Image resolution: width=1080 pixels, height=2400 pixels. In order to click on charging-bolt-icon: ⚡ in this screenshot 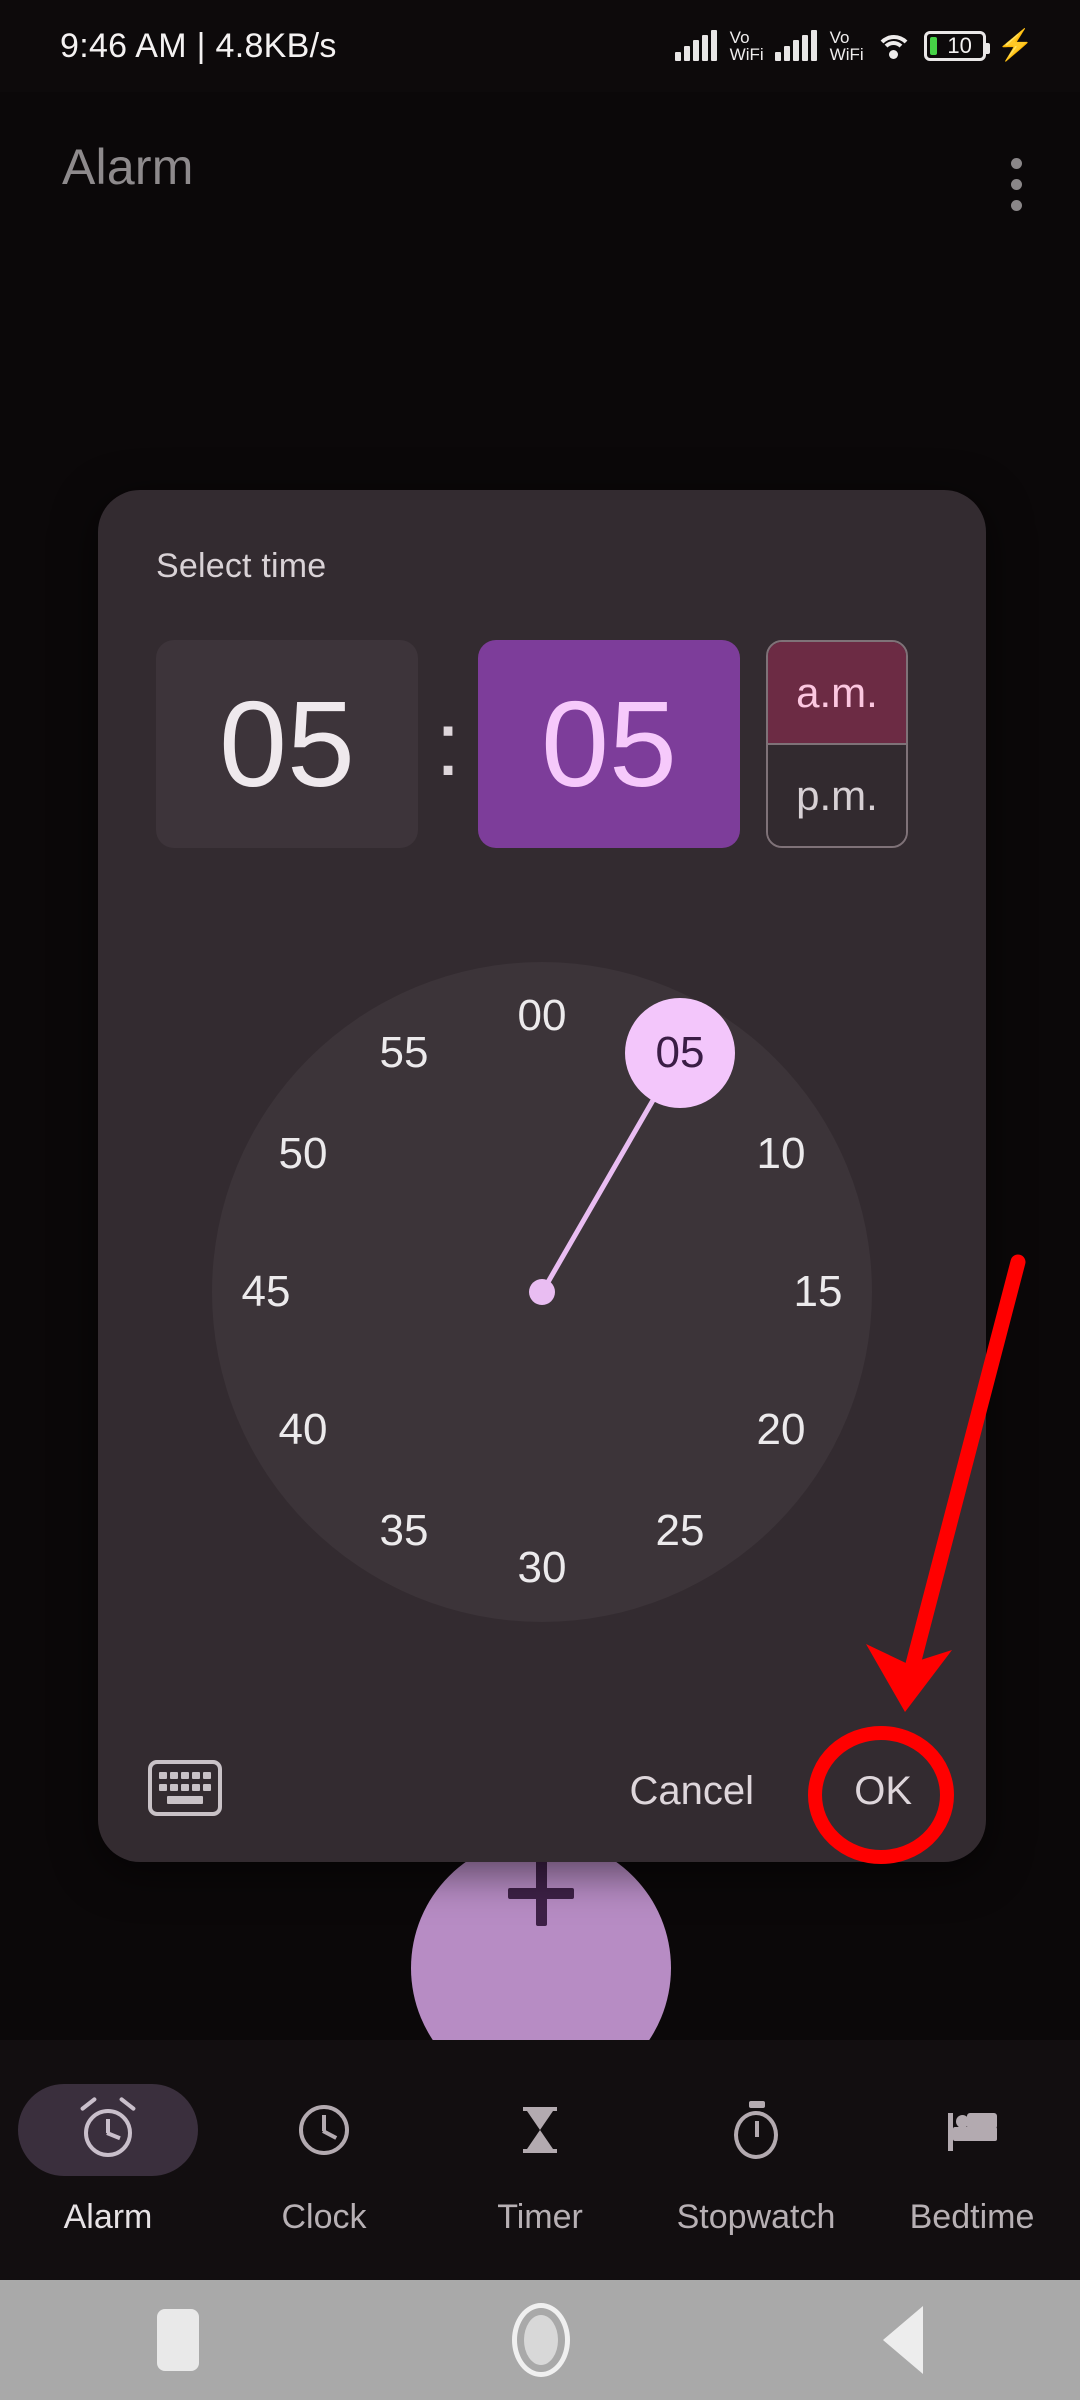, I will do `click(1015, 45)`.